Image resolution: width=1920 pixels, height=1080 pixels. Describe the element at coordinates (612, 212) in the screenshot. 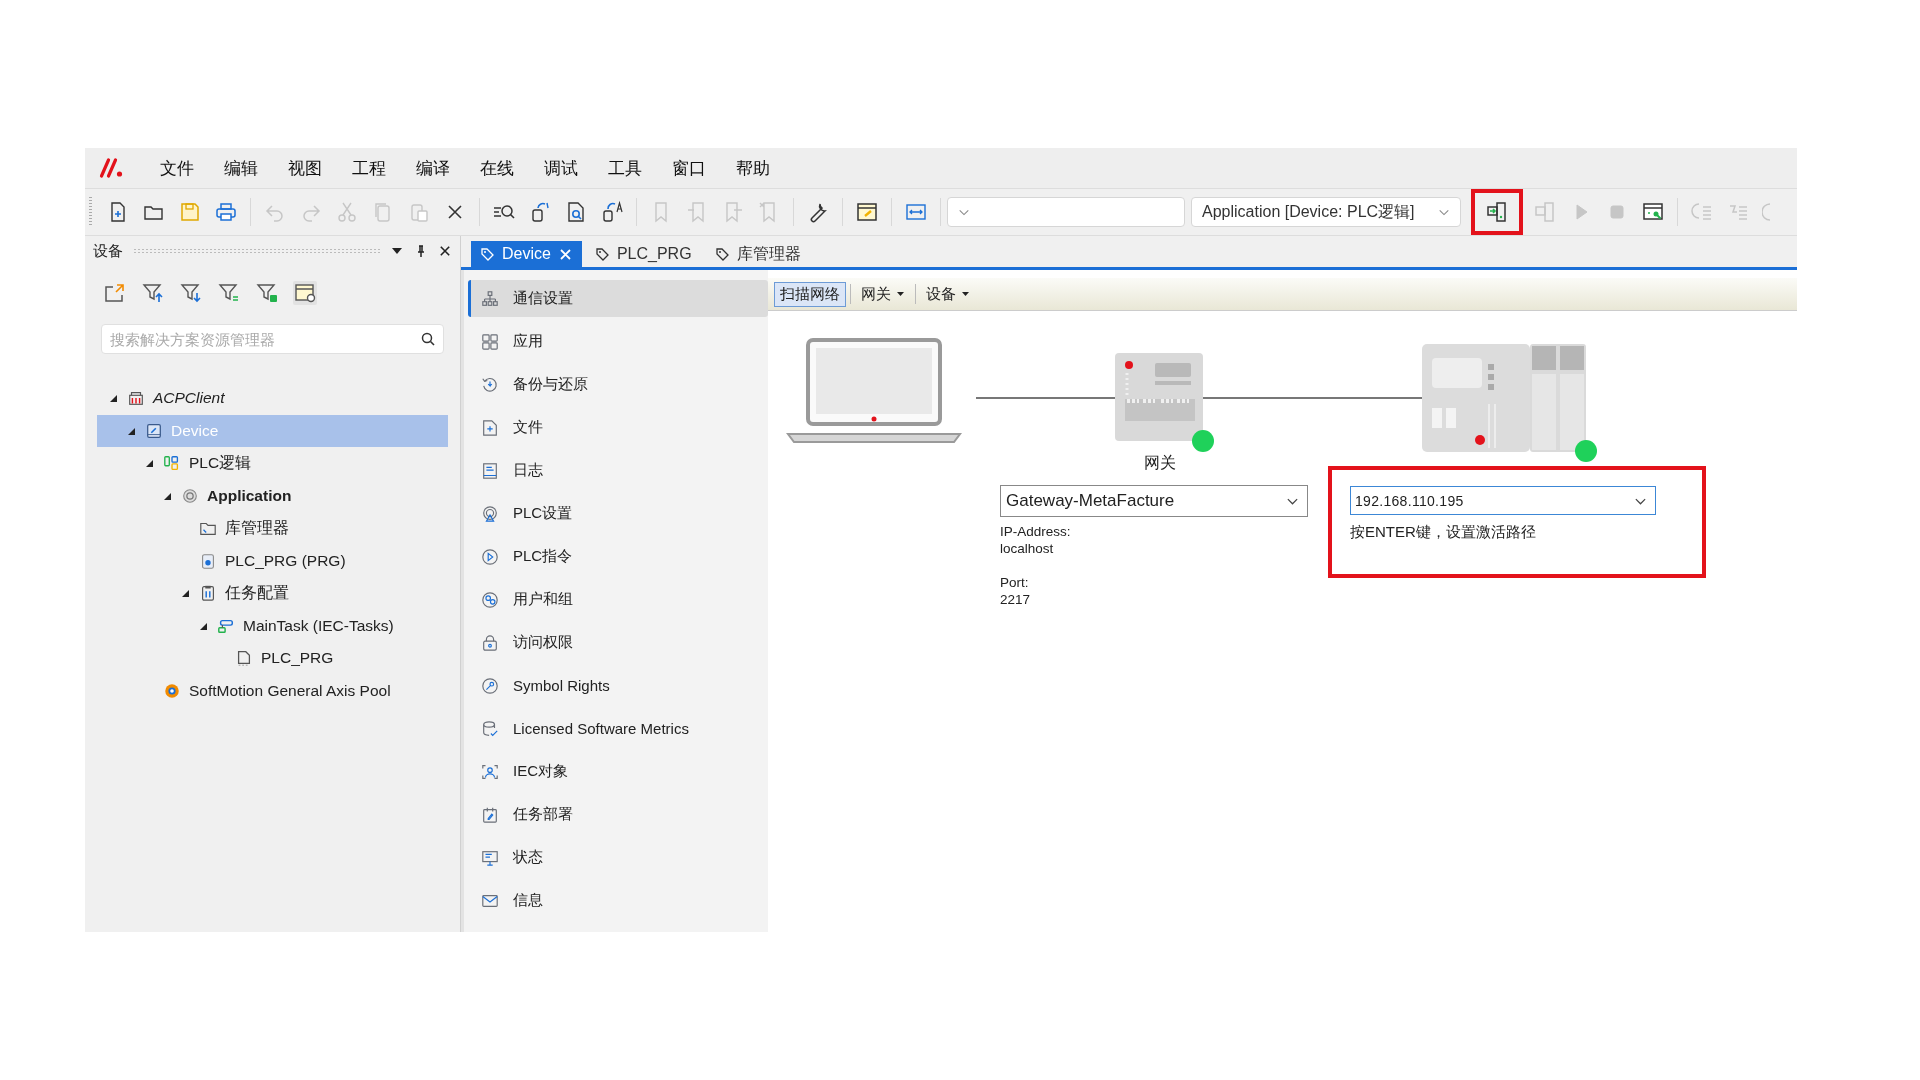

I see `replace-all-icon` at that location.